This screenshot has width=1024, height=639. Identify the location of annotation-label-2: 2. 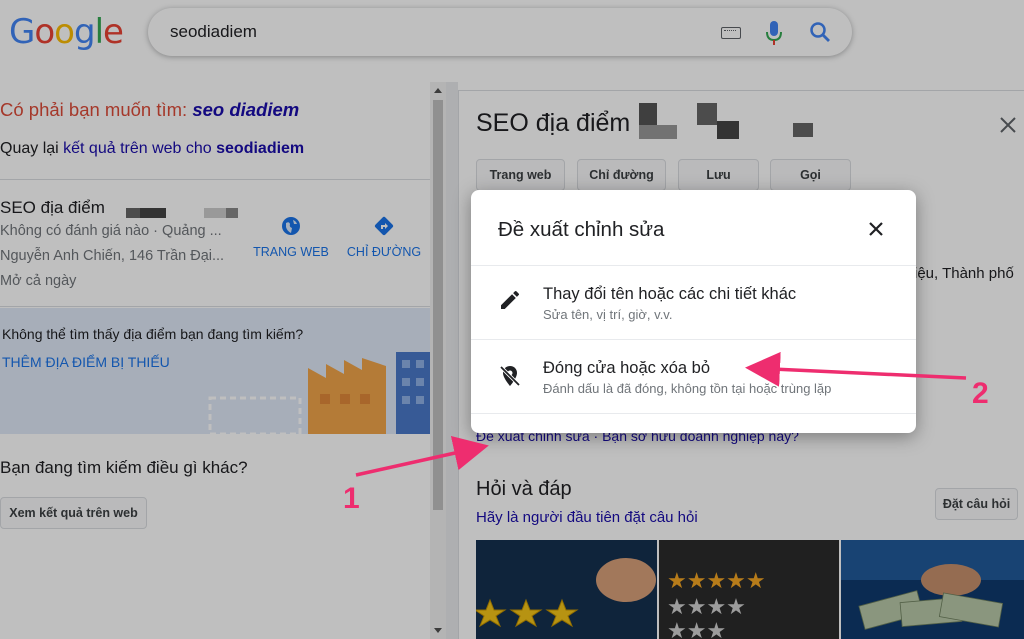
(980, 393).